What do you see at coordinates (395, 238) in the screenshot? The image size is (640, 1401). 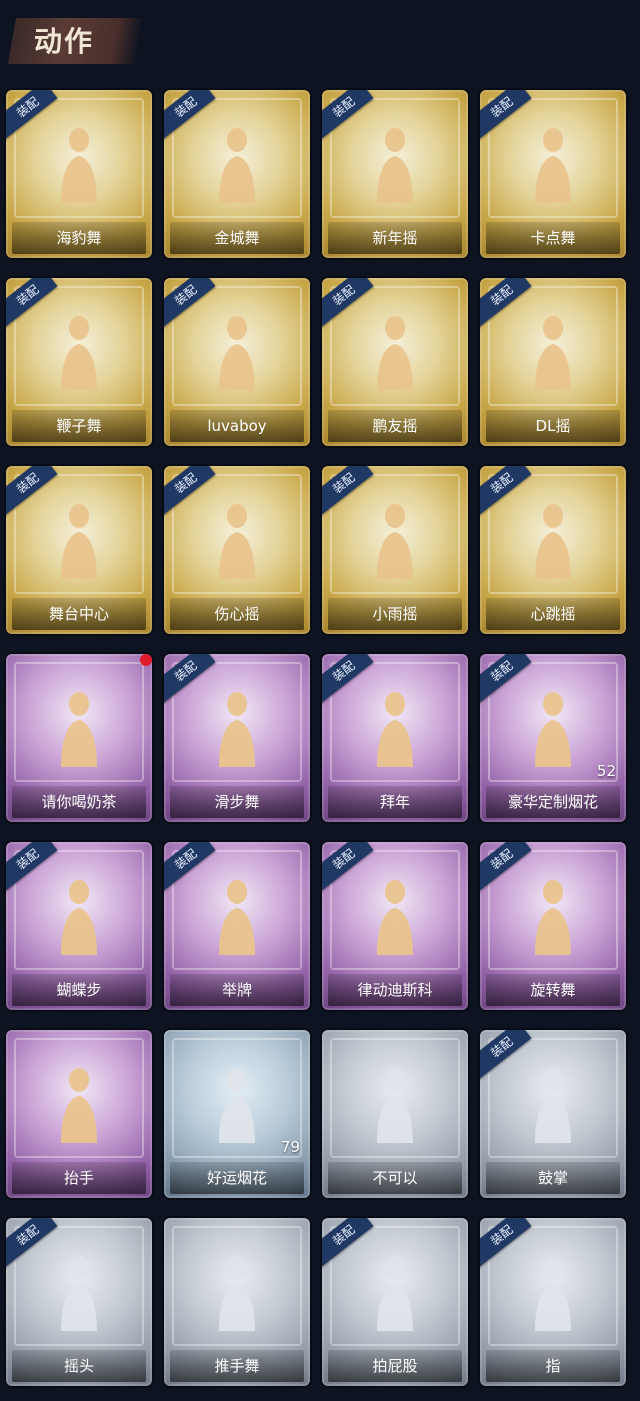 I see `emote-name: 新年摇` at bounding box center [395, 238].